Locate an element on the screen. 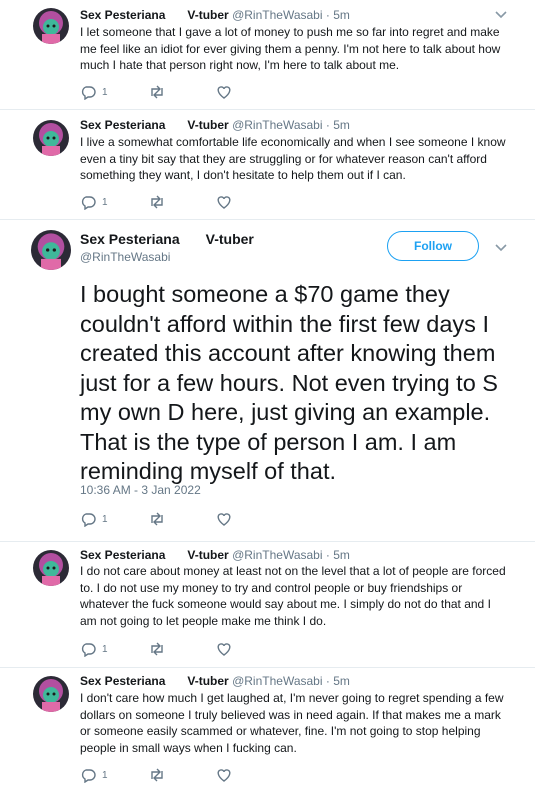 The height and width of the screenshot is (797, 535). tweet-timestamp: 10:36 AM - 3 Jan 2022 is located at coordinates (140, 490).